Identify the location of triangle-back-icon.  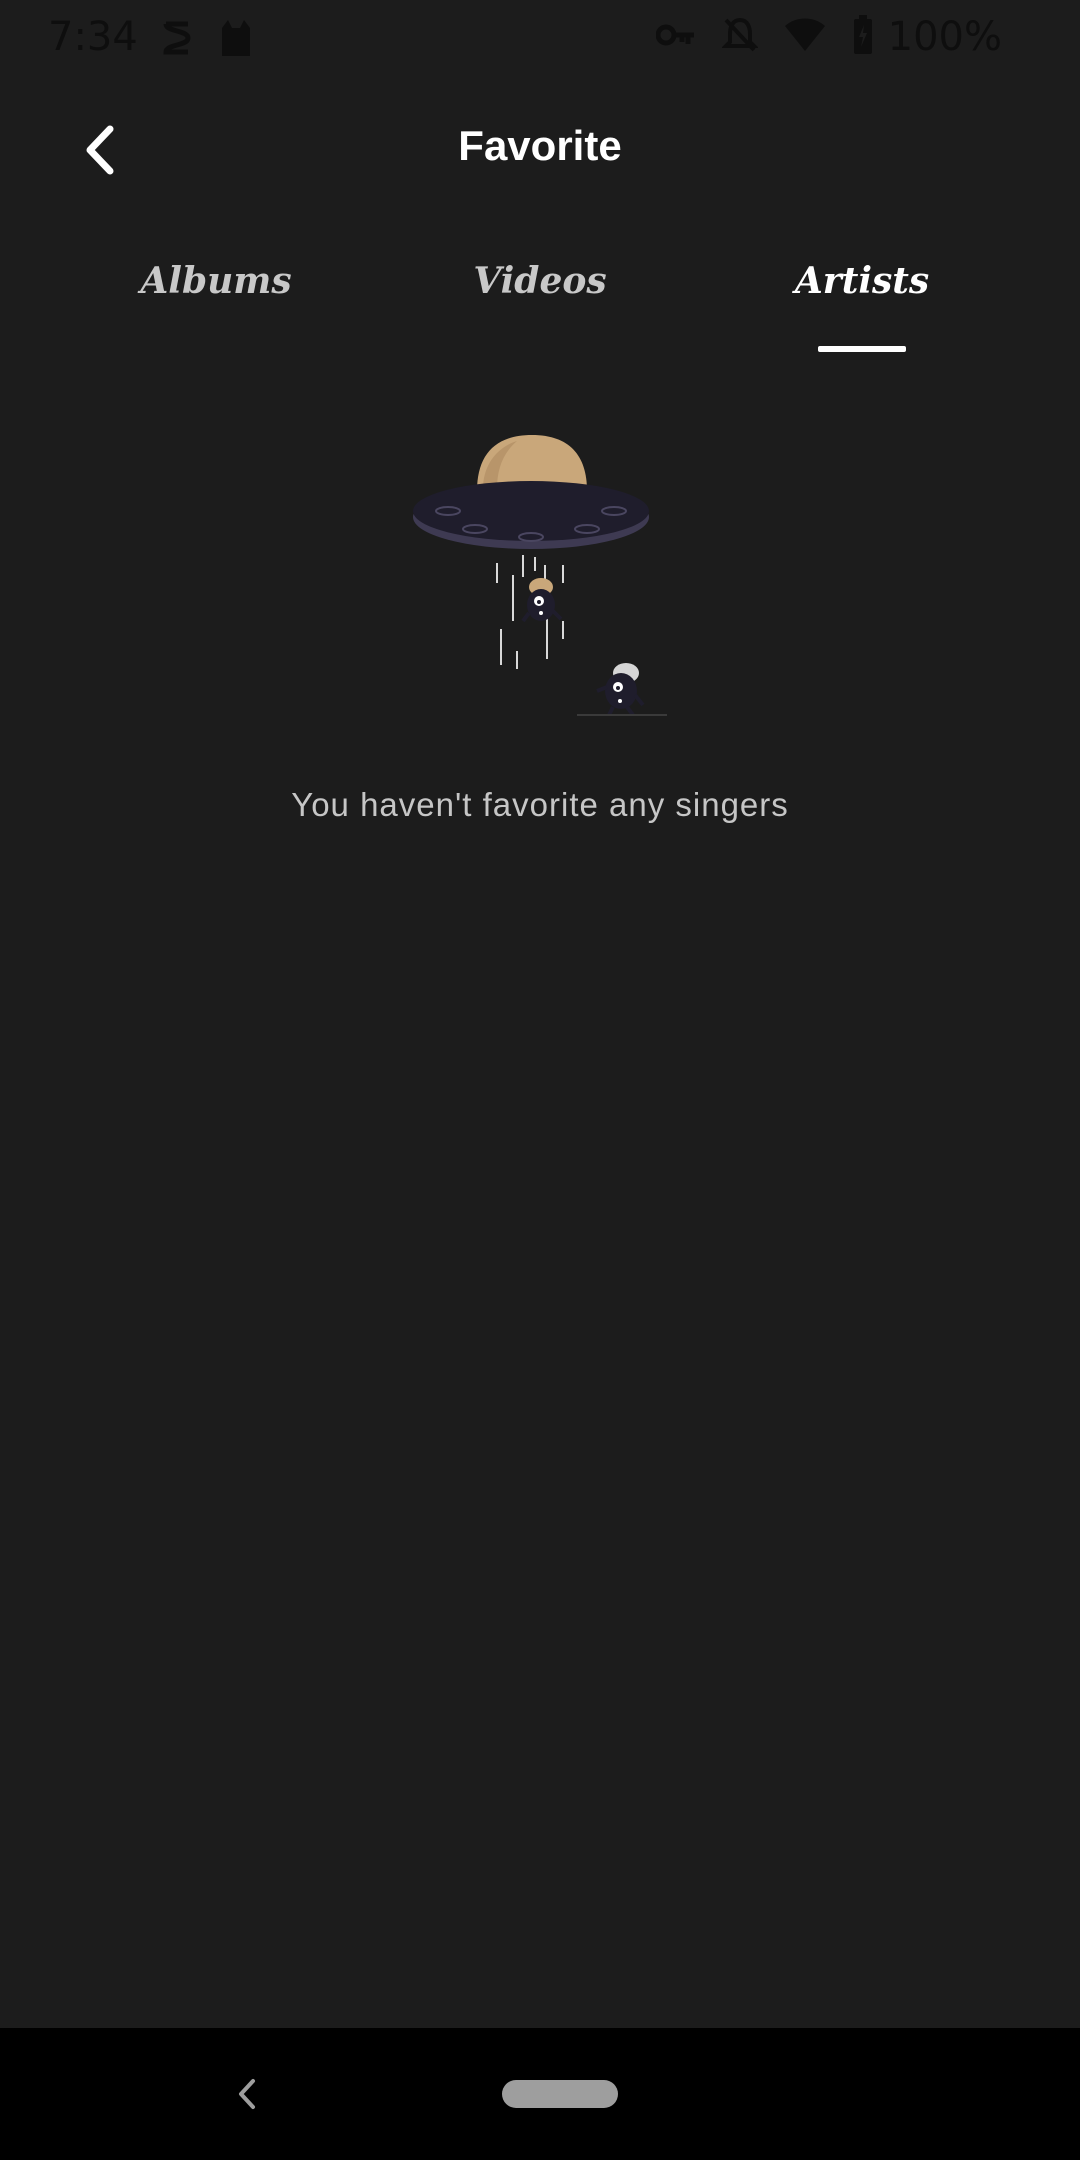
(247, 2094).